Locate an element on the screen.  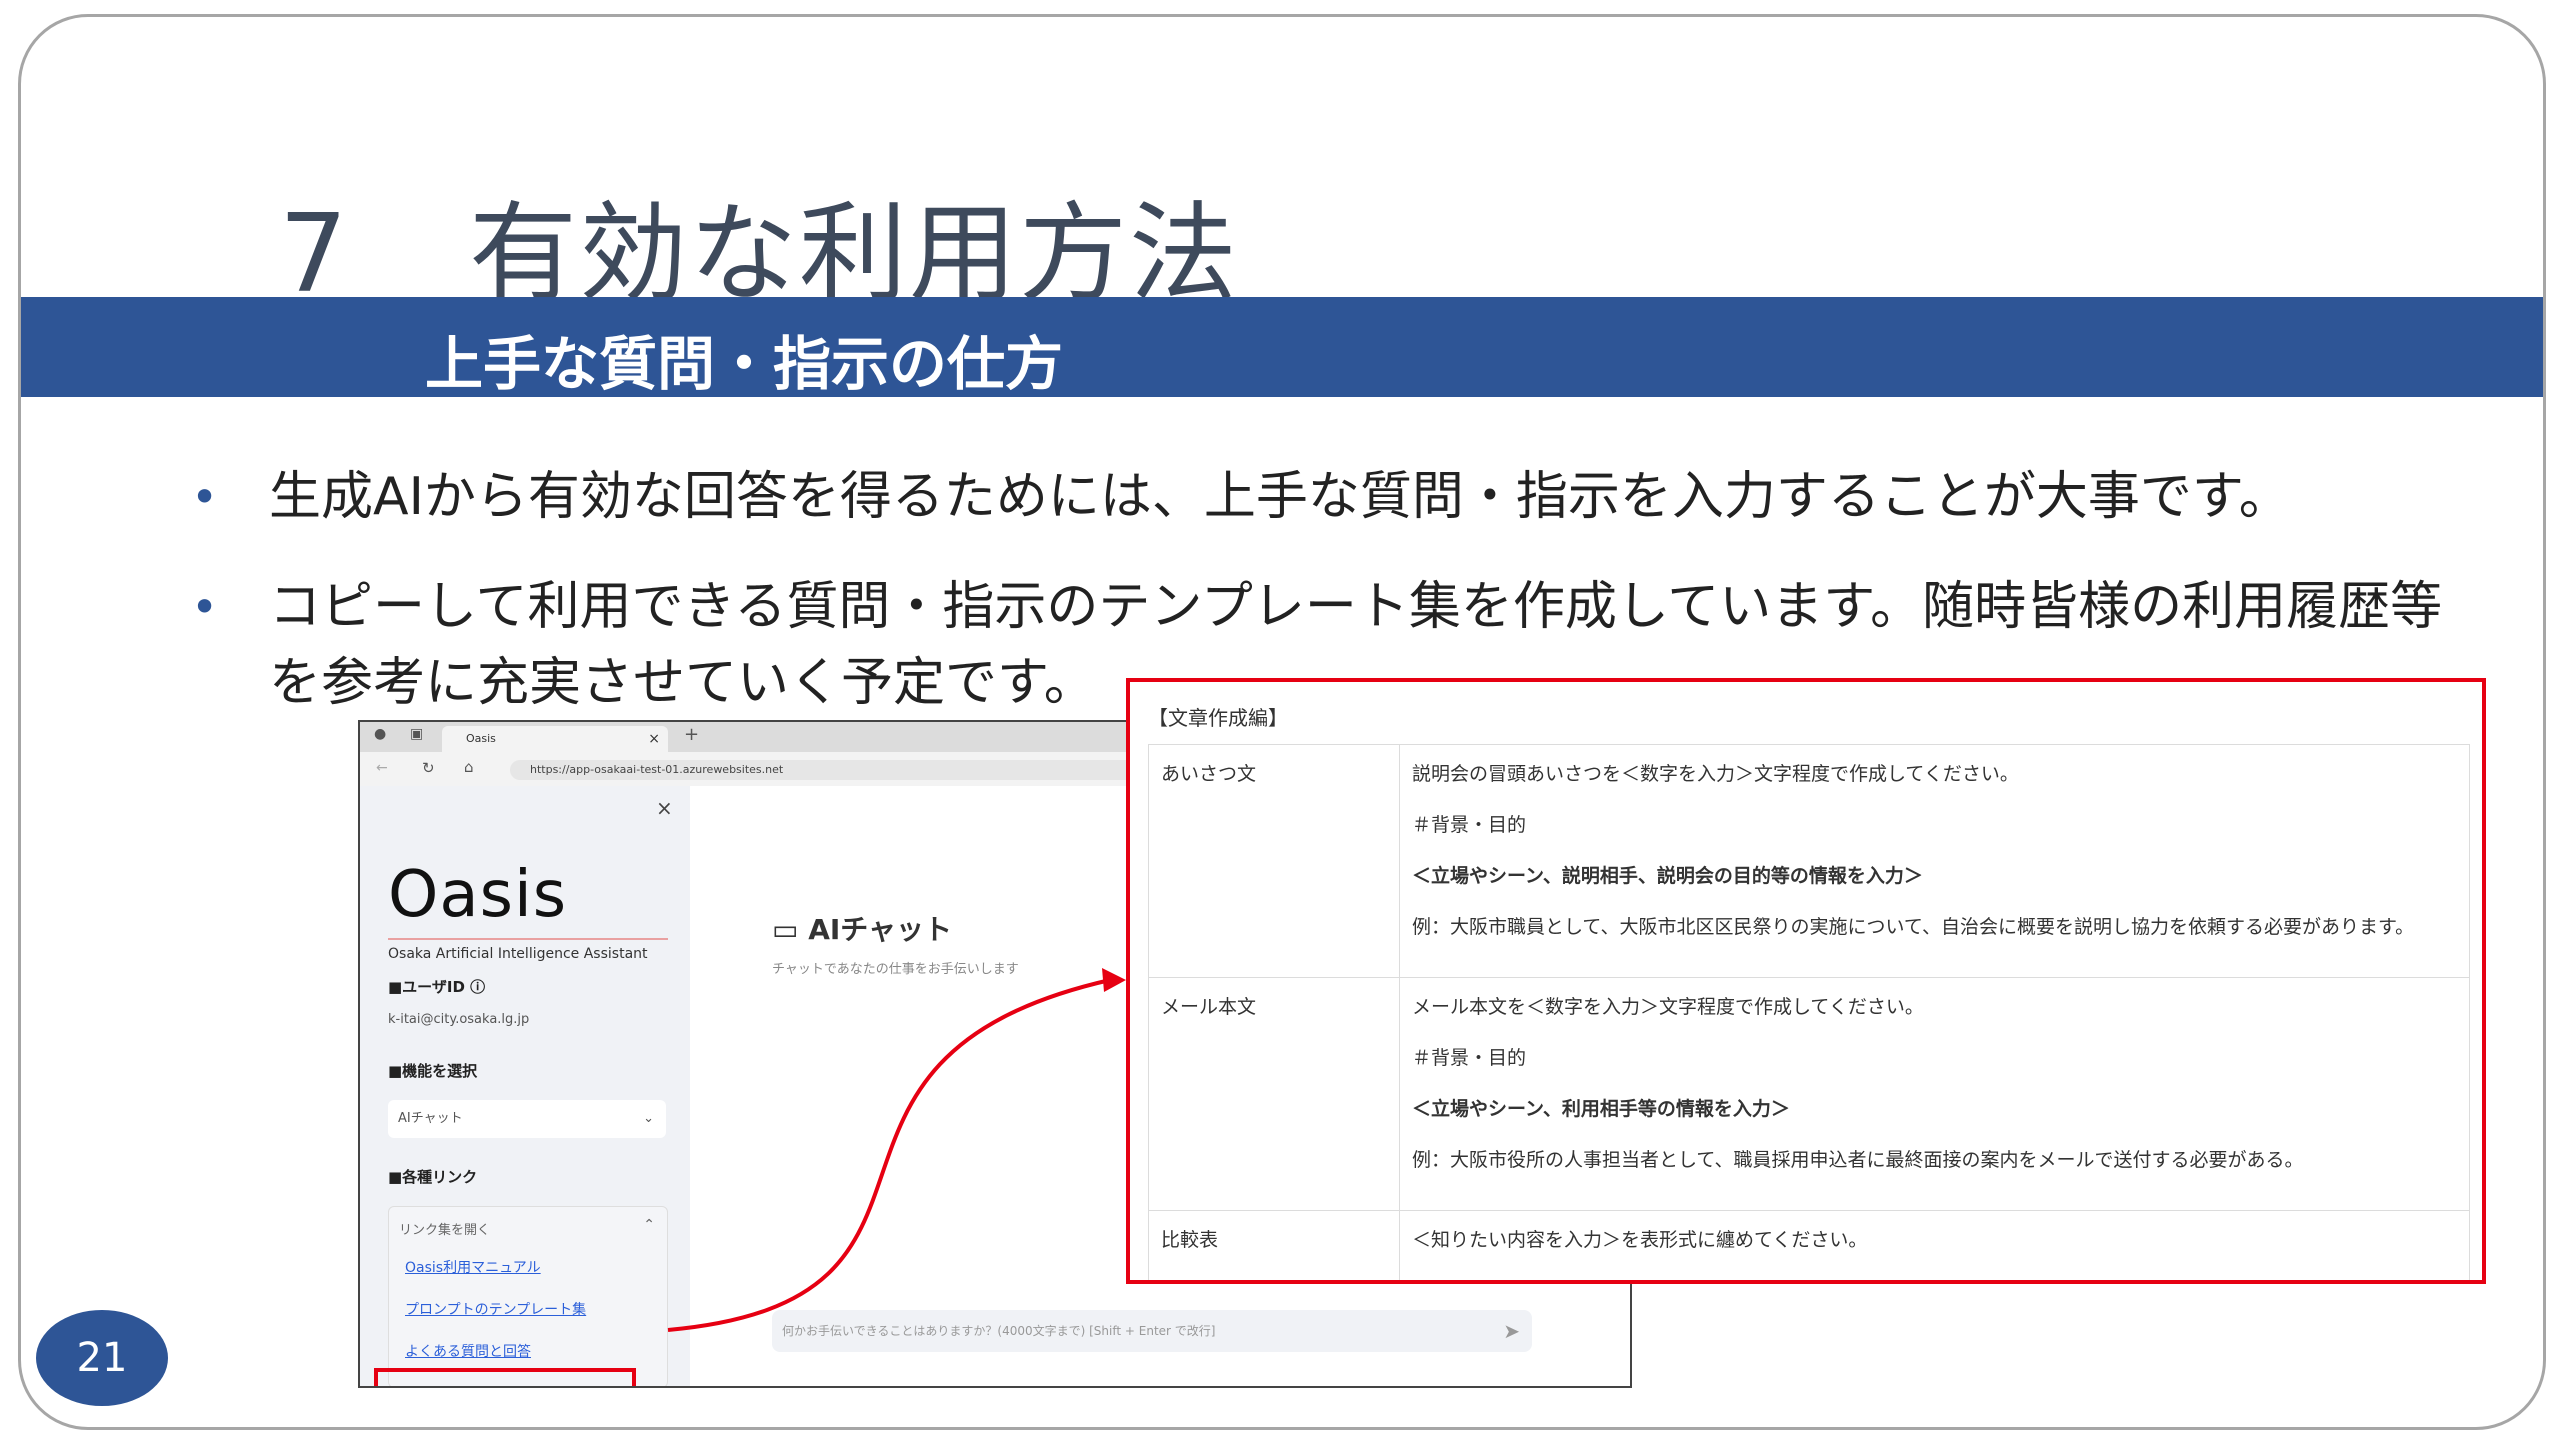
chevron-down-icon: ⌄ is located at coordinates (648, 1118).